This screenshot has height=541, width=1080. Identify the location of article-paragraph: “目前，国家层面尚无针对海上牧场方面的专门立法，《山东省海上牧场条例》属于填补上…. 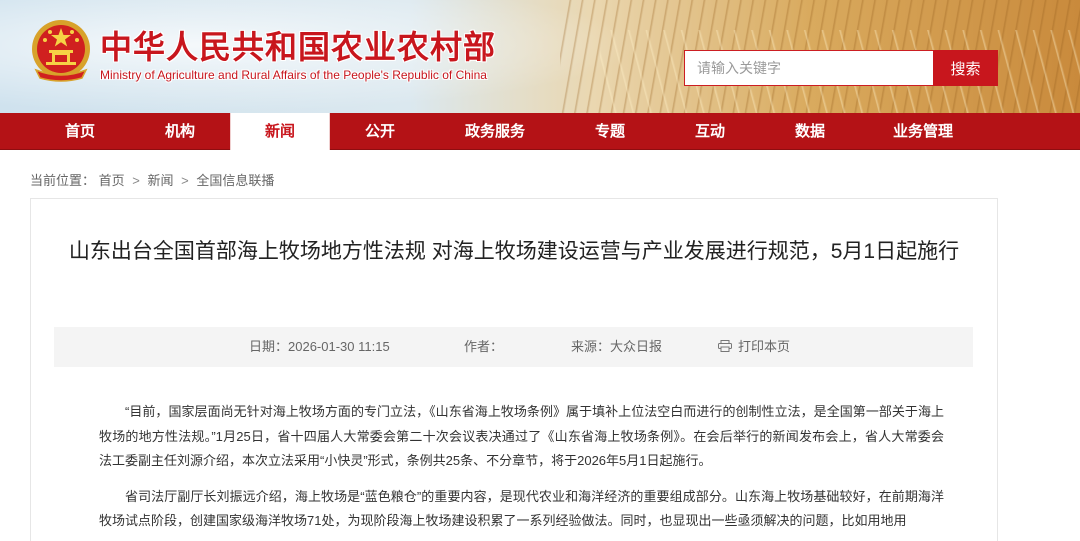
(521, 436).